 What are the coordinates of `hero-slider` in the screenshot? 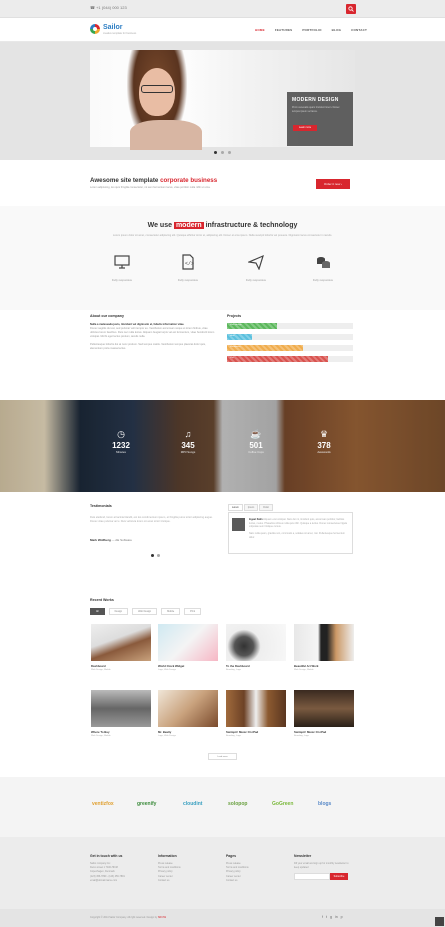 It's located at (222, 101).